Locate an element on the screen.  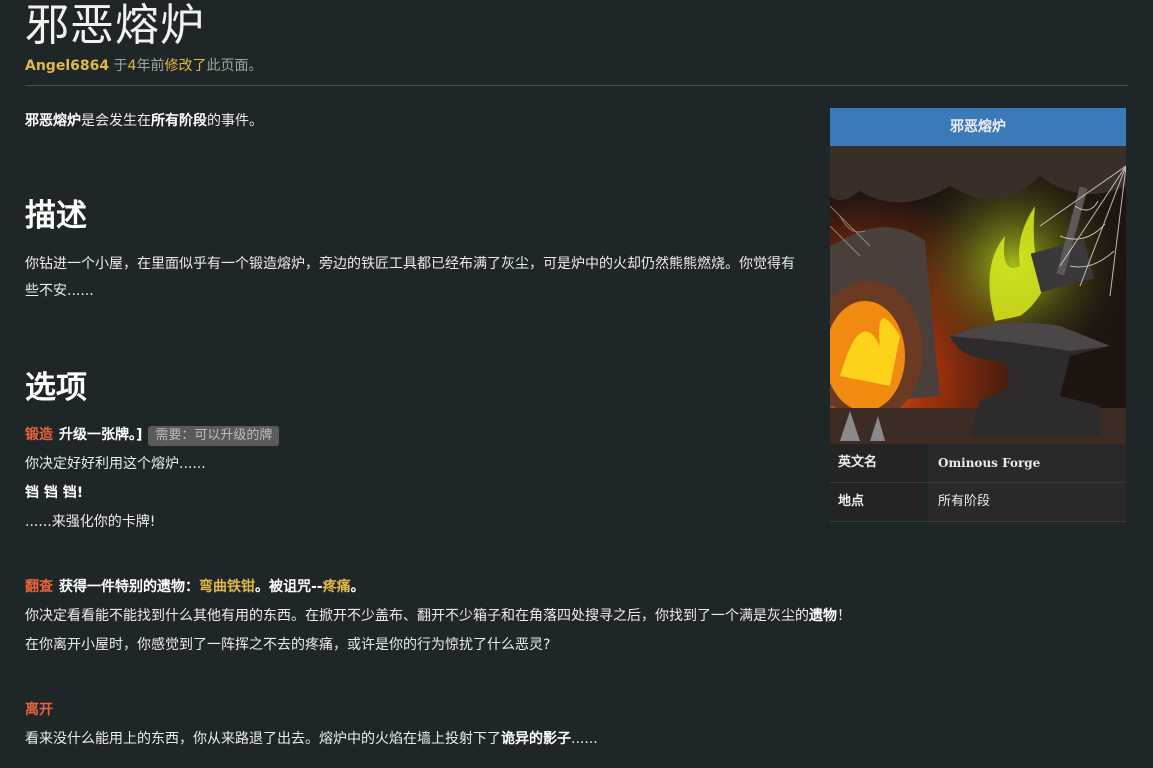
infobox-row-english-name: 英文名 Ominous Forge is located at coordinates (978, 463).